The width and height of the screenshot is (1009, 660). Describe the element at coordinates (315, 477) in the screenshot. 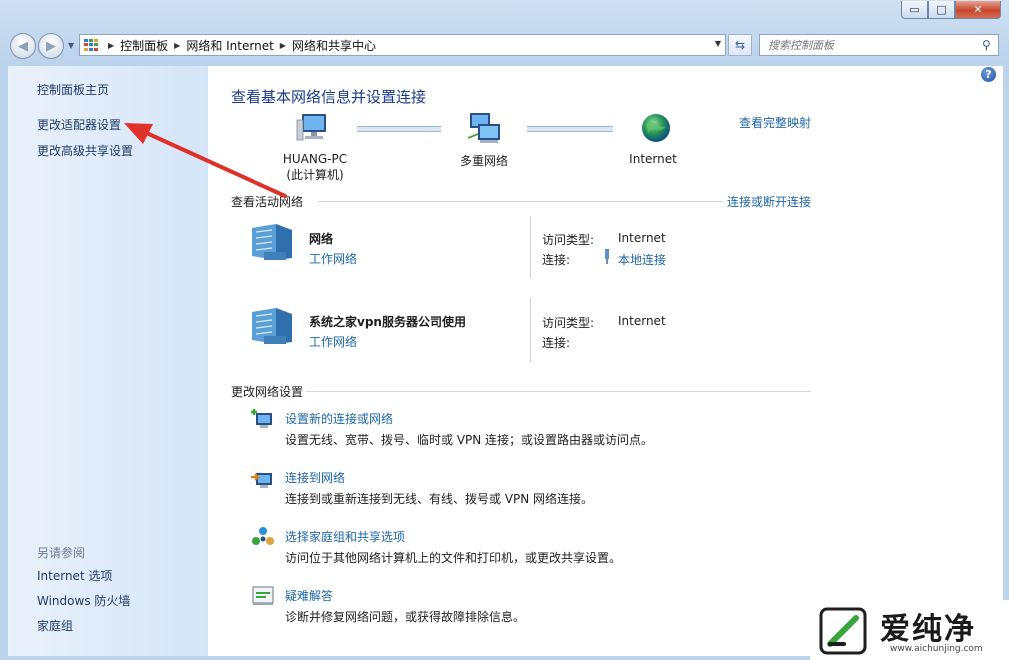

I see `task-link-connect-network: 连接到网络` at that location.